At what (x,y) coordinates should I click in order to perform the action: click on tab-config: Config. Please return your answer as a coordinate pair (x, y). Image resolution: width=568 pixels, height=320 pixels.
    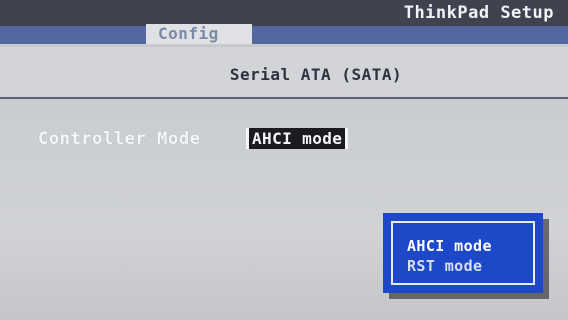
    Looking at the image, I should click on (199, 34).